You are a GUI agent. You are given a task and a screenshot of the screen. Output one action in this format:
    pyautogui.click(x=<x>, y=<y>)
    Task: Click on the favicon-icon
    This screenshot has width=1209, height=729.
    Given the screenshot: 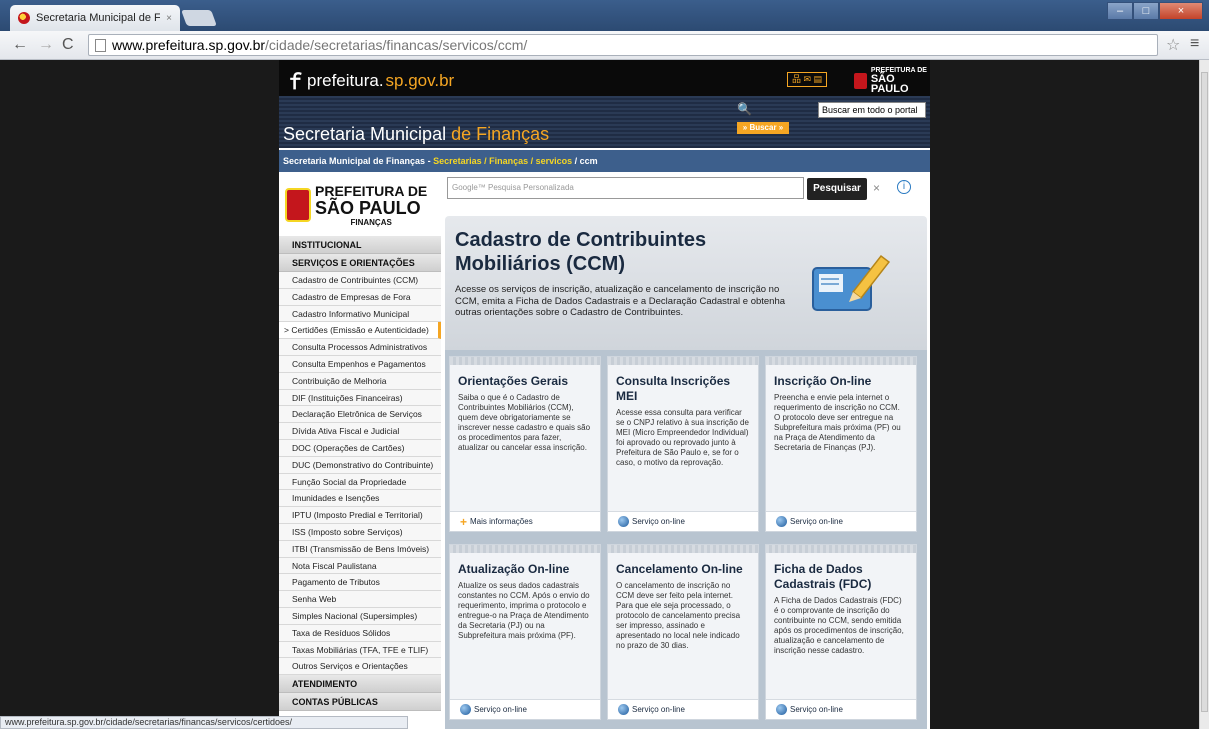 What is the action you would take?
    pyautogui.click(x=24, y=18)
    